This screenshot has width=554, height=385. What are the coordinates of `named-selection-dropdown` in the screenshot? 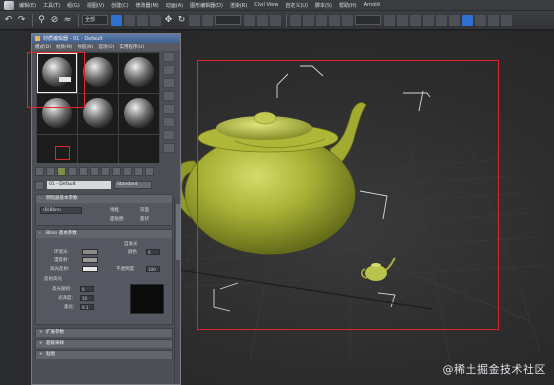 It's located at (368, 20).